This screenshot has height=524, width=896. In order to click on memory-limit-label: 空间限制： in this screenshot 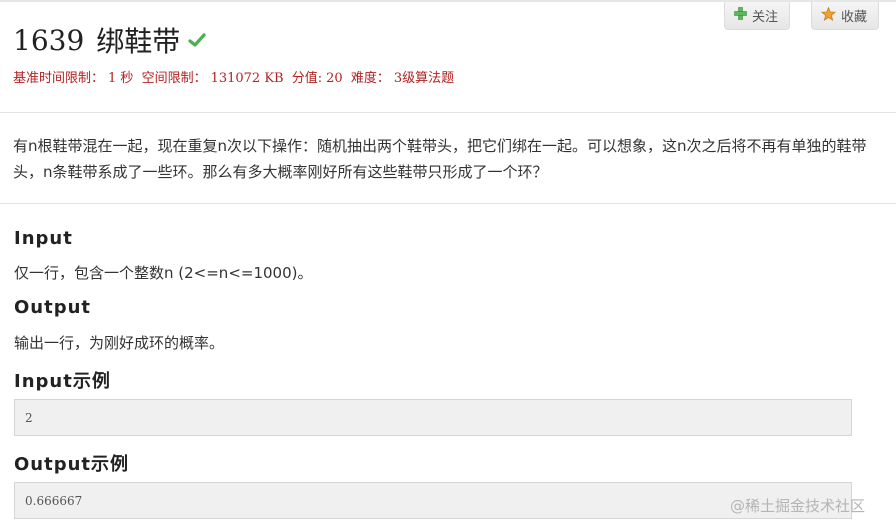, I will do `click(174, 78)`.